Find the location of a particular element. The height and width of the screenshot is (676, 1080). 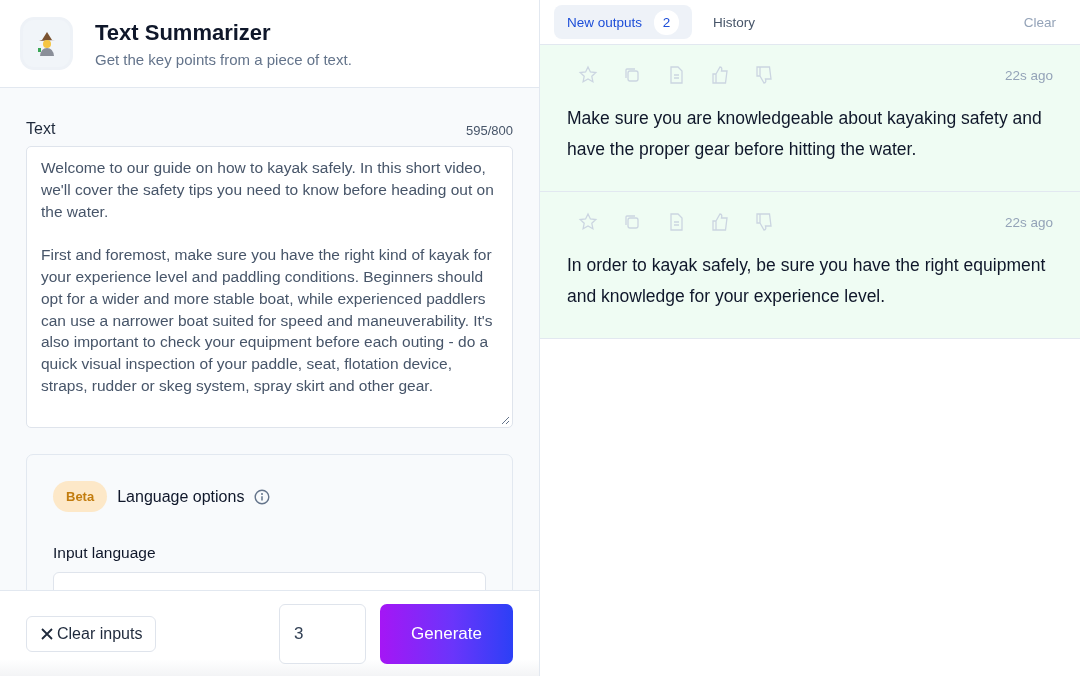

app-subtitle: Get the key points from a piece of text. is located at coordinates (223, 59).